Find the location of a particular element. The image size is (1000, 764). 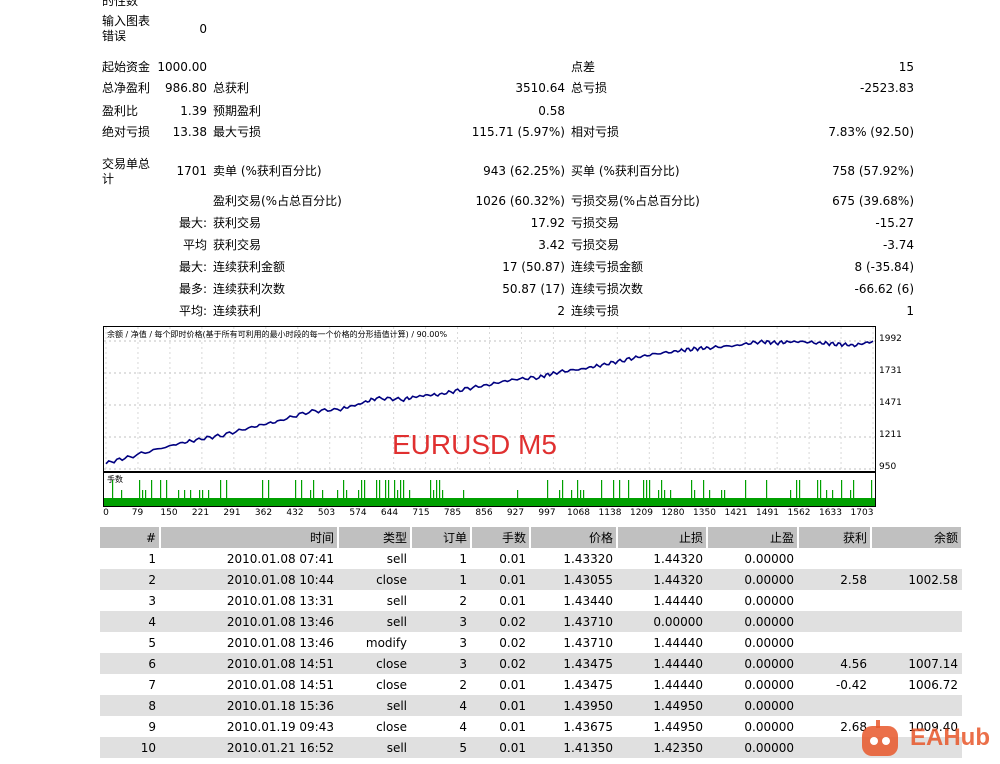

column-header: 时间 is located at coordinates (249, 537).